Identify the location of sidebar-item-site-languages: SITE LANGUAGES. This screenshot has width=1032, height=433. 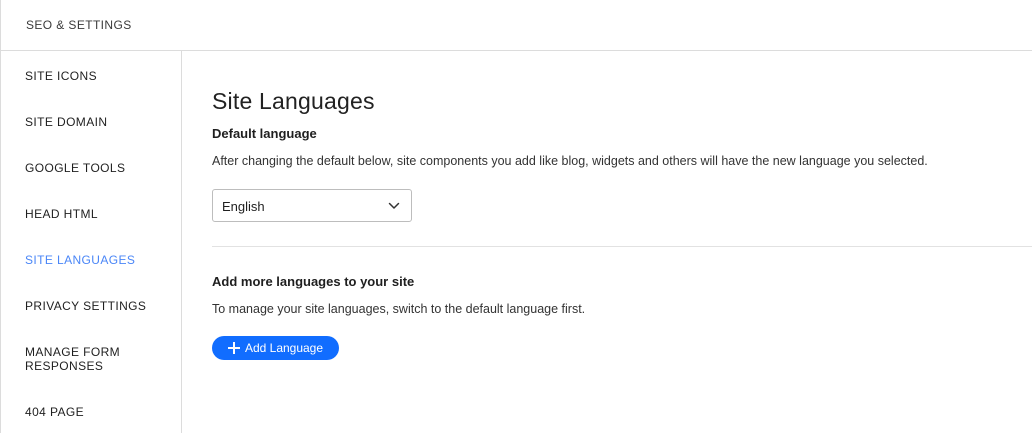
(100, 260).